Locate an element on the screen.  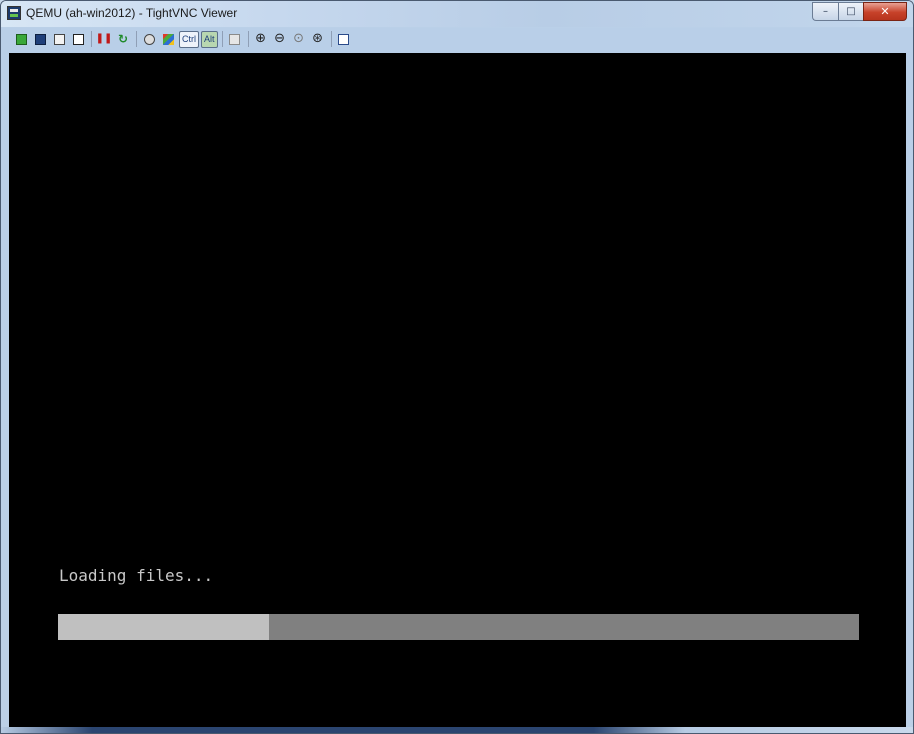
window-title: QEMU (ah-win2012) - TightVNC Viewer is located at coordinates (132, 13).